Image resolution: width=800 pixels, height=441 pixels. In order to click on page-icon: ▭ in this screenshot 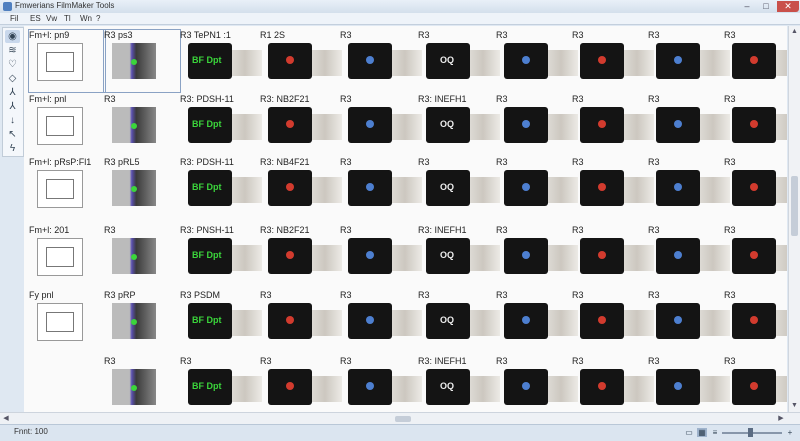, I will do `click(689, 432)`.